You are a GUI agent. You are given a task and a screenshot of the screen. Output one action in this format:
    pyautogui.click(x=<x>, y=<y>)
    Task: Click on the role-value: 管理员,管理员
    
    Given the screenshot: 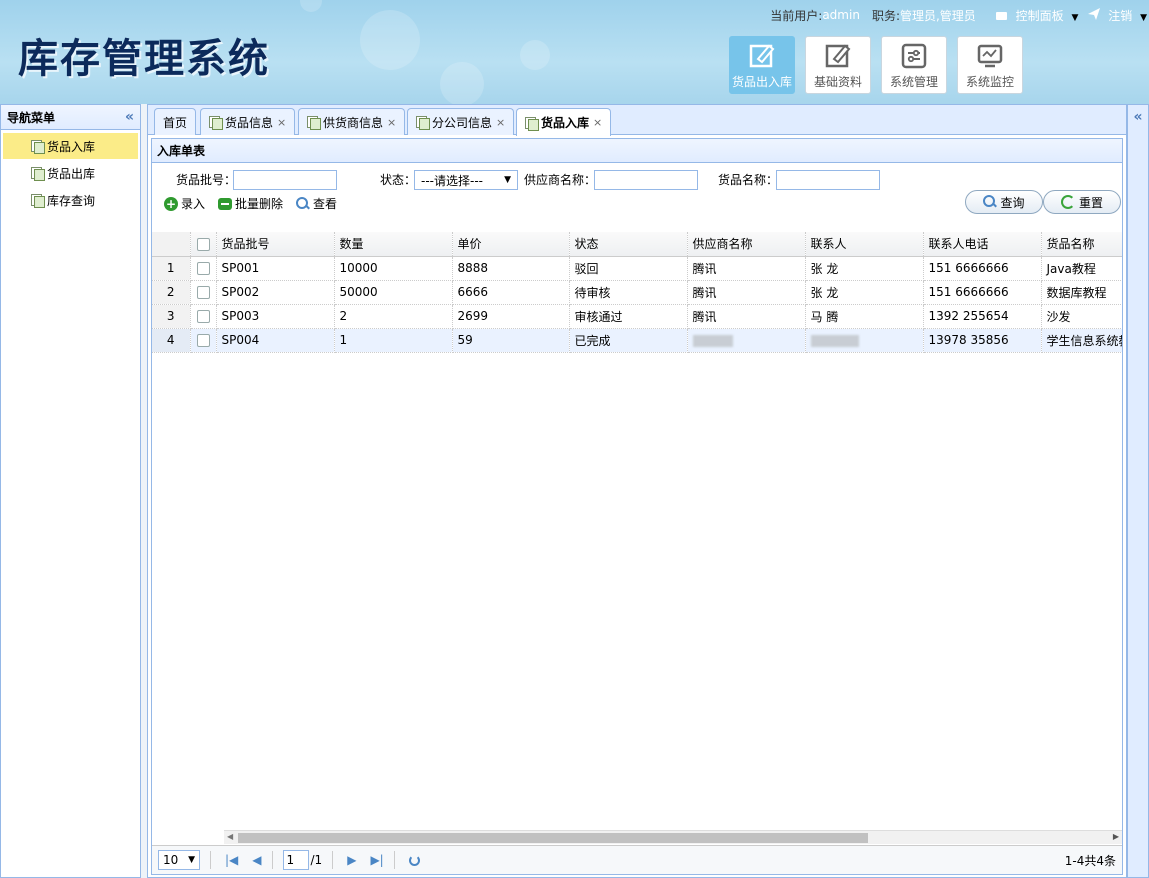 What is the action you would take?
    pyautogui.click(x=937, y=15)
    